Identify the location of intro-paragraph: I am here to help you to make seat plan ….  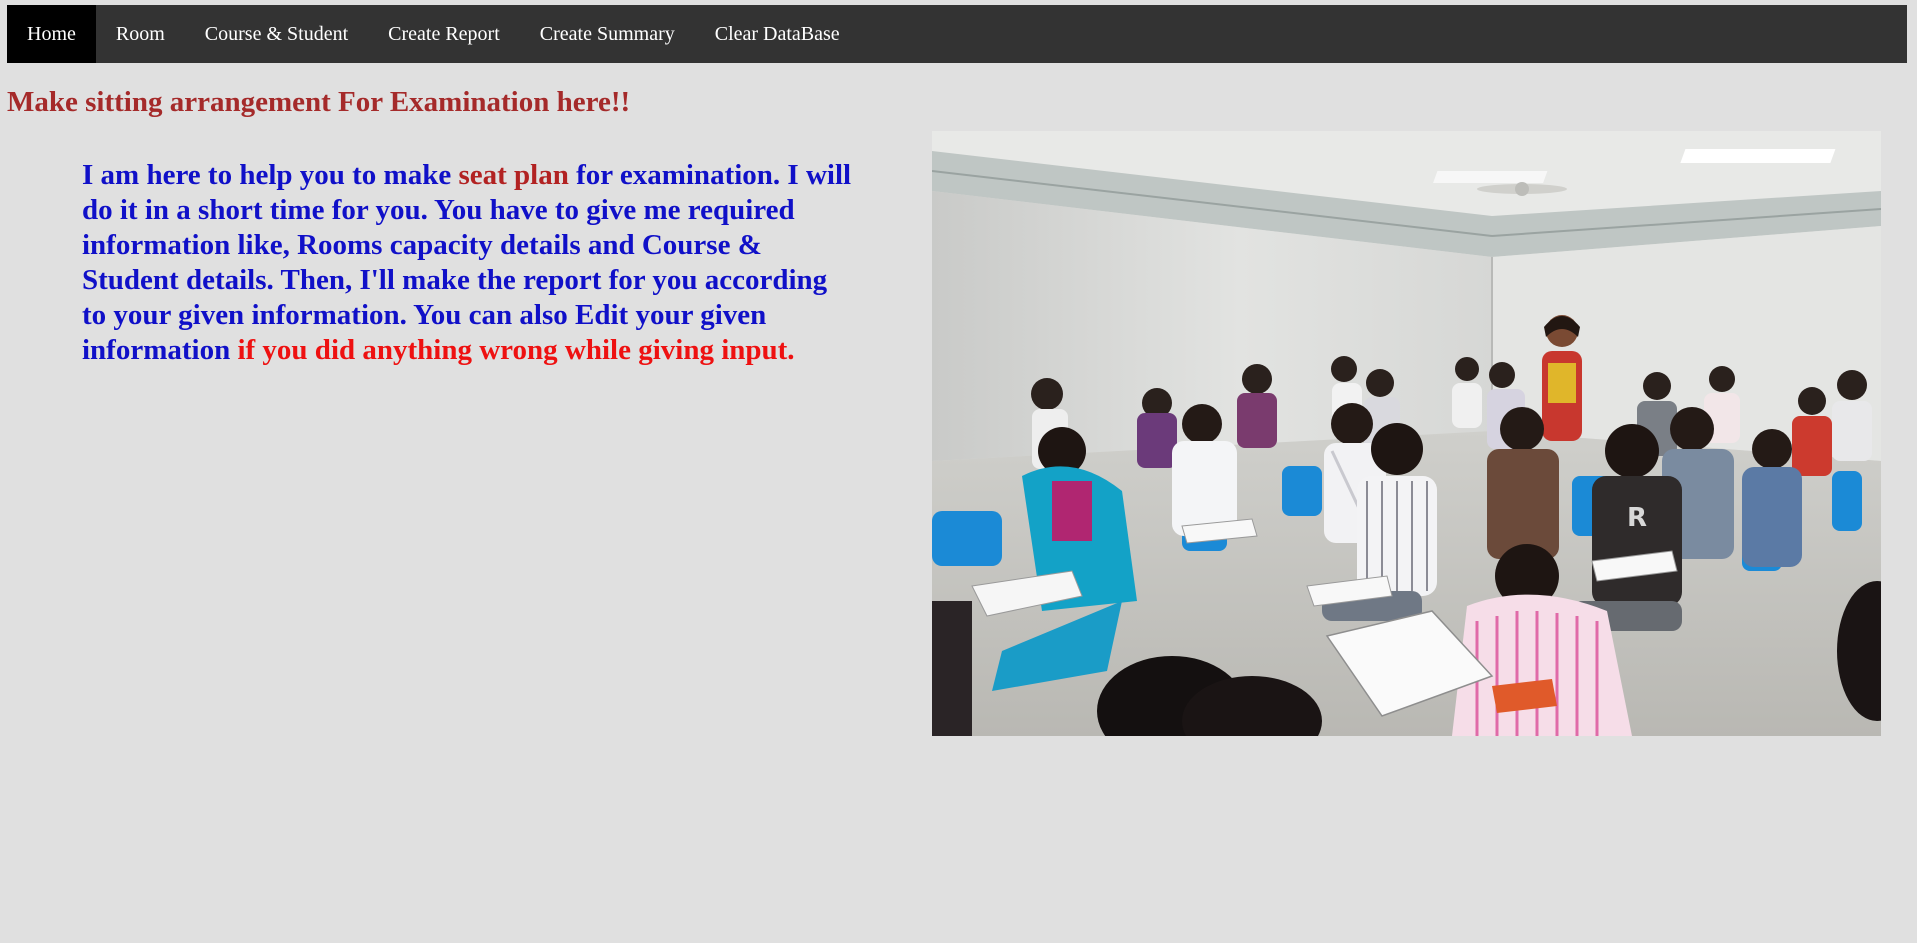
(467, 263).